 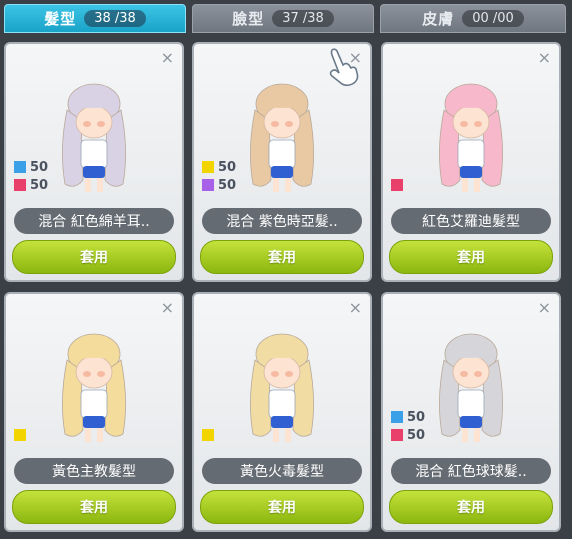 What do you see at coordinates (438, 19) in the screenshot?
I see `tab-skin-label: 皮膚` at bounding box center [438, 19].